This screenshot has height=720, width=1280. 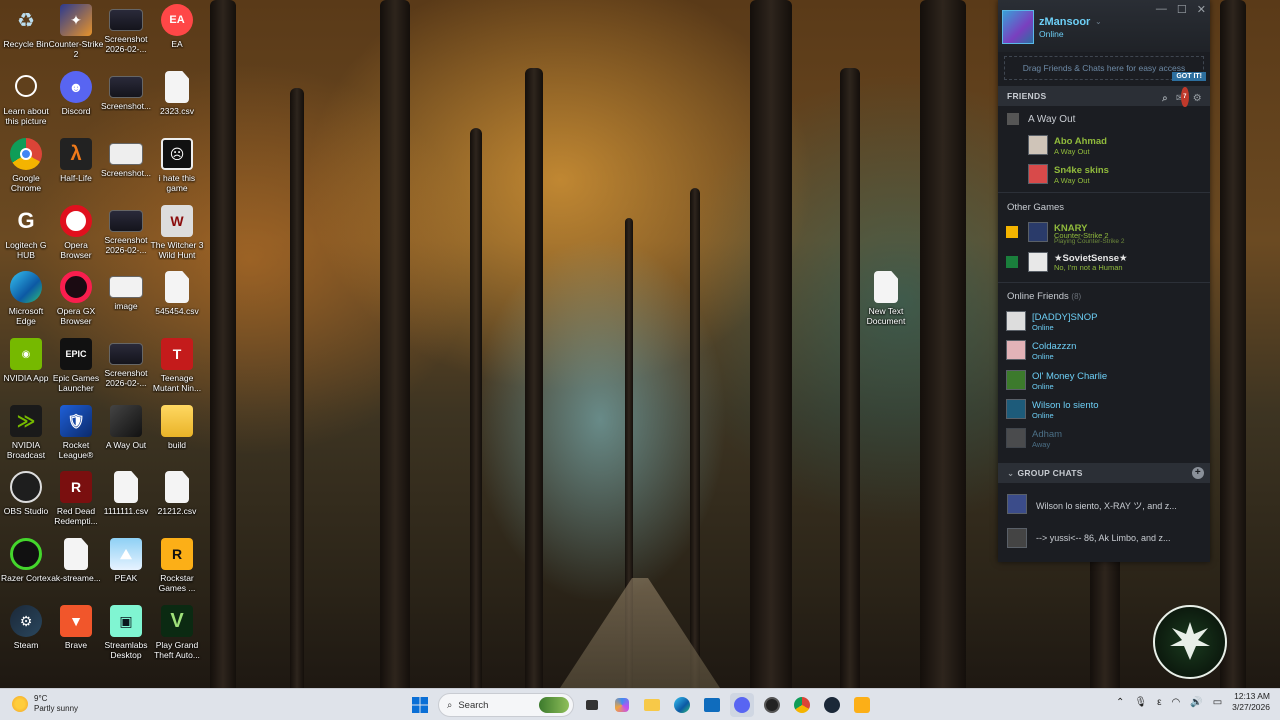 What do you see at coordinates (45, 704) in the screenshot?
I see `weather-widget: 9°C Partly sunny` at bounding box center [45, 704].